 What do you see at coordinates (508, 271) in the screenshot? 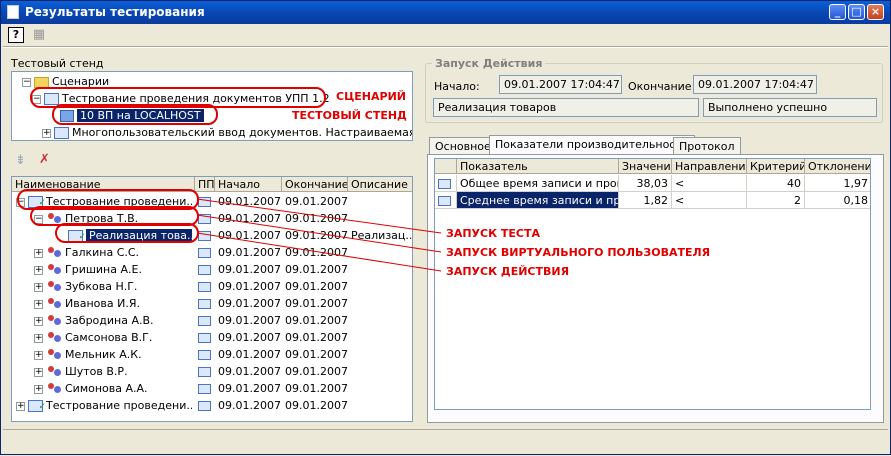
I see `annotation-action-run: ЗАПУСК ДЕЙСТВИЯ` at bounding box center [508, 271].